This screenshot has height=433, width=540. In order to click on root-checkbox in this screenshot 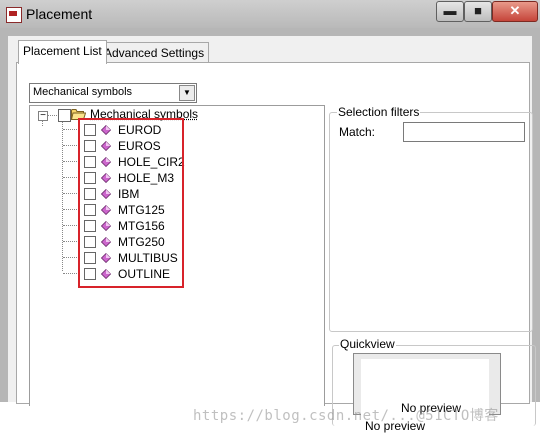, I will do `click(64, 115)`.